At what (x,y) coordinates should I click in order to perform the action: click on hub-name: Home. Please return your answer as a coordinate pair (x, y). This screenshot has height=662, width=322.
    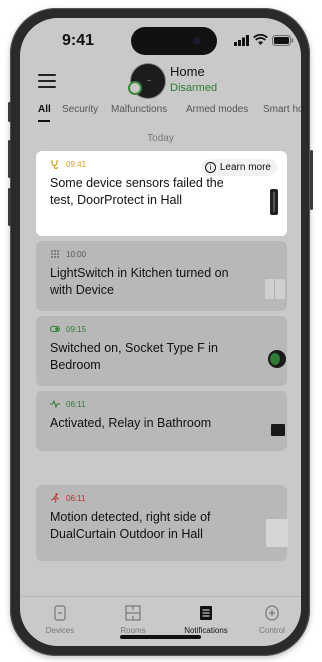
    Looking at the image, I should click on (187, 71).